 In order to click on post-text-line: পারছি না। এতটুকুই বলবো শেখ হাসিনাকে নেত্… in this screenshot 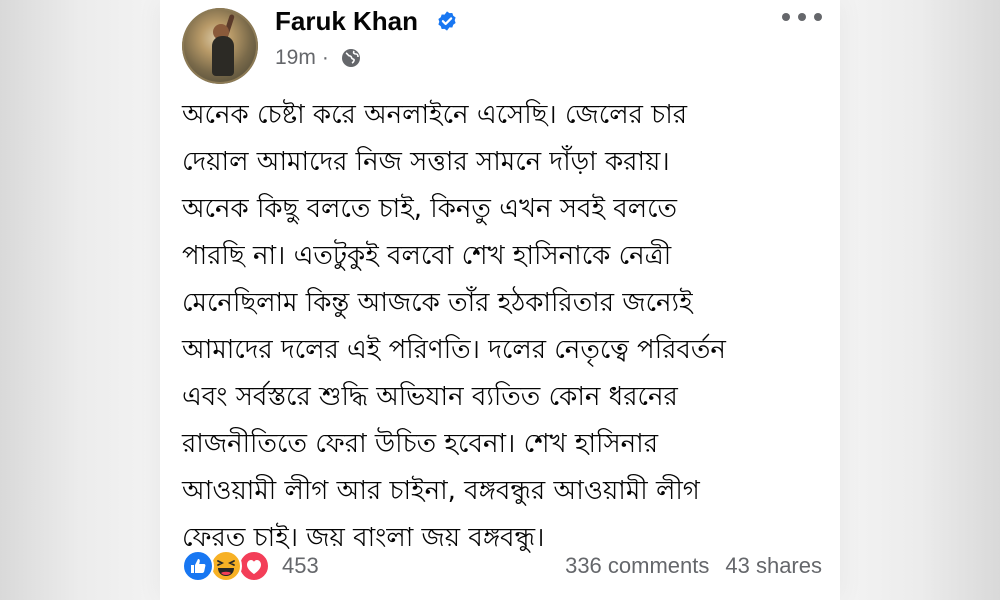, I will do `click(427, 256)`.